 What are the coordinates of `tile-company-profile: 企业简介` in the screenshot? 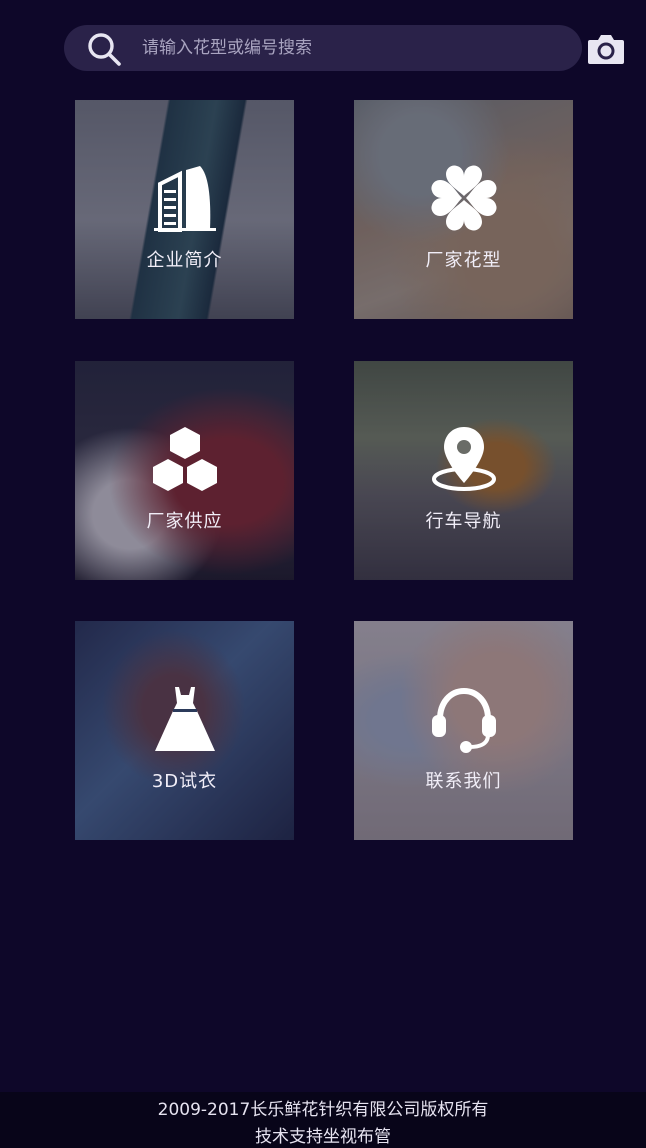 It's located at (184, 209).